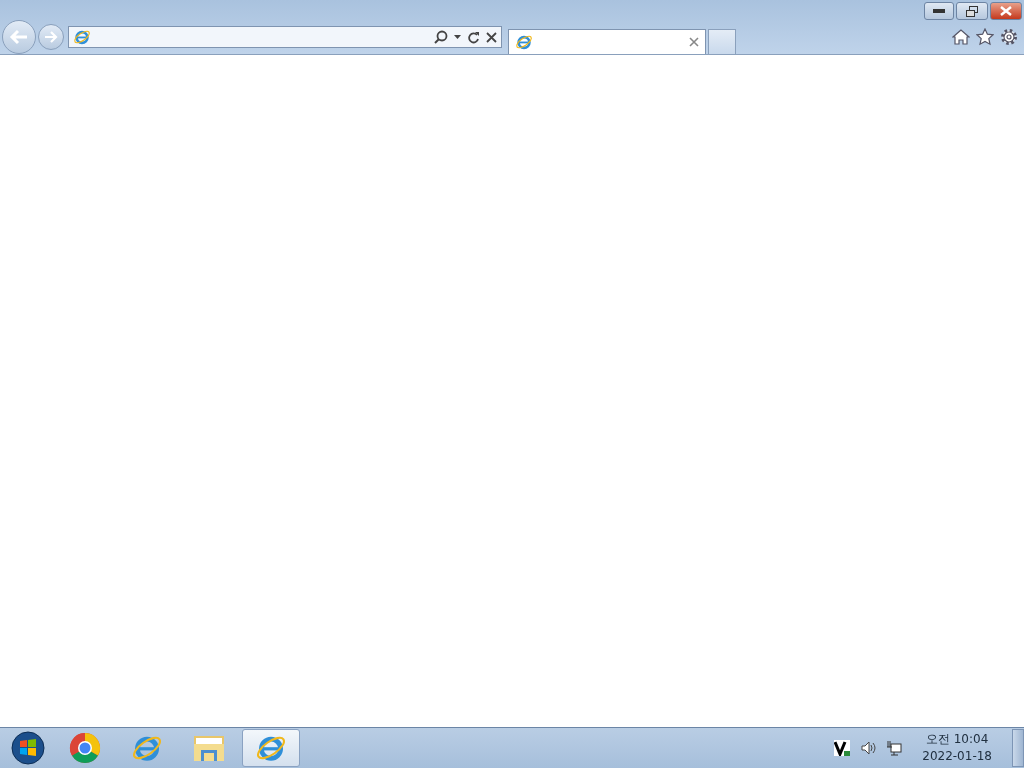 This screenshot has width=1024, height=768. What do you see at coordinates (868, 748) in the screenshot?
I see `speaker-icon` at bounding box center [868, 748].